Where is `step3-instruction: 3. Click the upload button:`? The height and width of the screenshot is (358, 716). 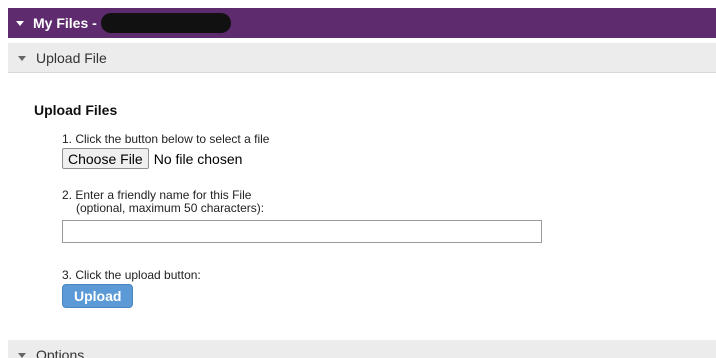
step3-instruction: 3. Click the upload button: is located at coordinates (131, 275).